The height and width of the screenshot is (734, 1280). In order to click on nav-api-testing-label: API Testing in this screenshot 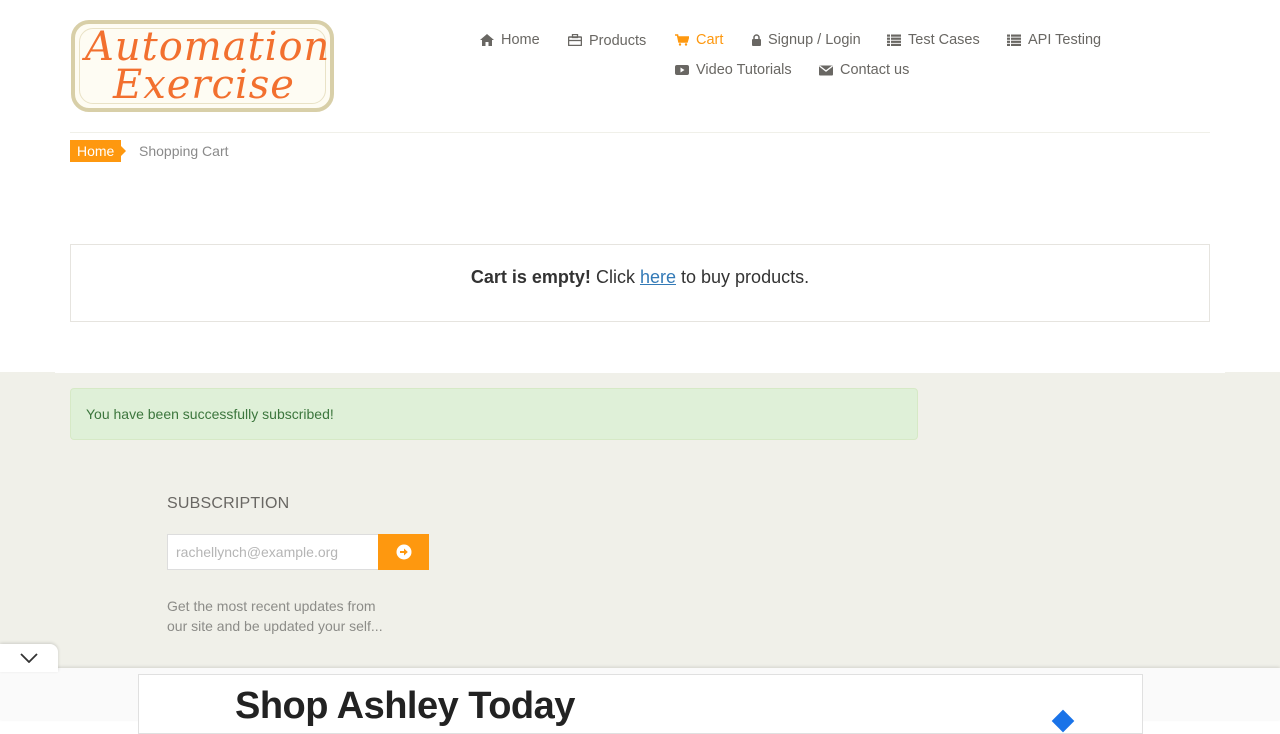, I will do `click(1065, 40)`.